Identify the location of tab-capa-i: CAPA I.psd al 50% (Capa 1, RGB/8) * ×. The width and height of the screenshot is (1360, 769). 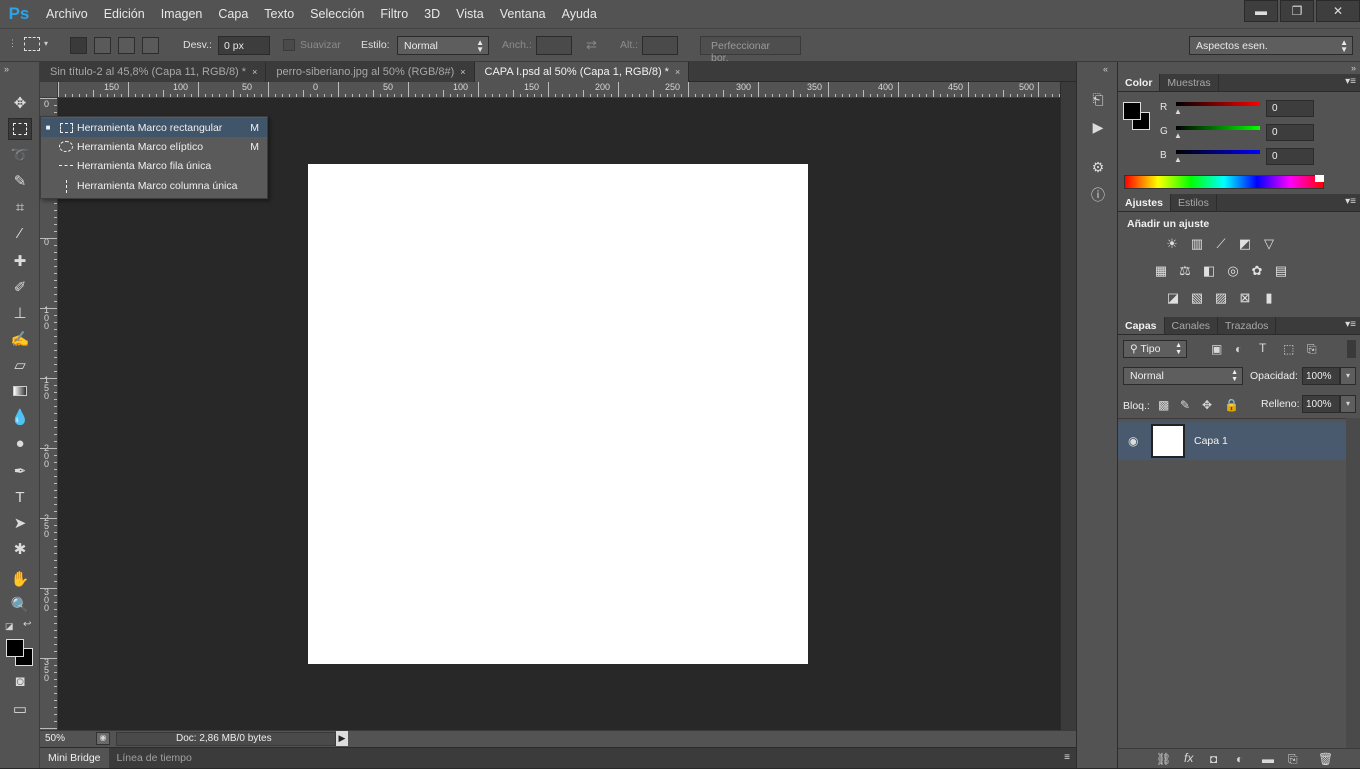
(582, 72).